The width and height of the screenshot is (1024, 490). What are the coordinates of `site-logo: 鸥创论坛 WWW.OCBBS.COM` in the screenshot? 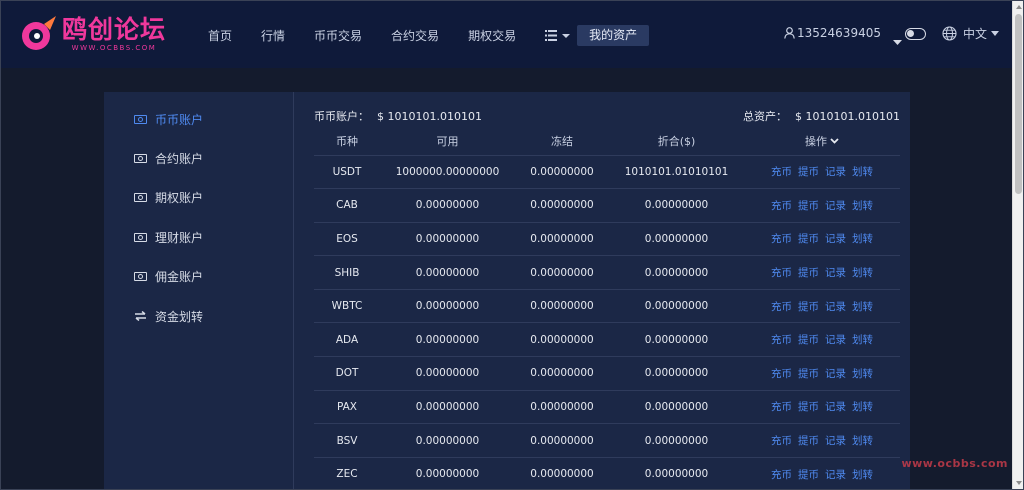 It's located at (102, 34).